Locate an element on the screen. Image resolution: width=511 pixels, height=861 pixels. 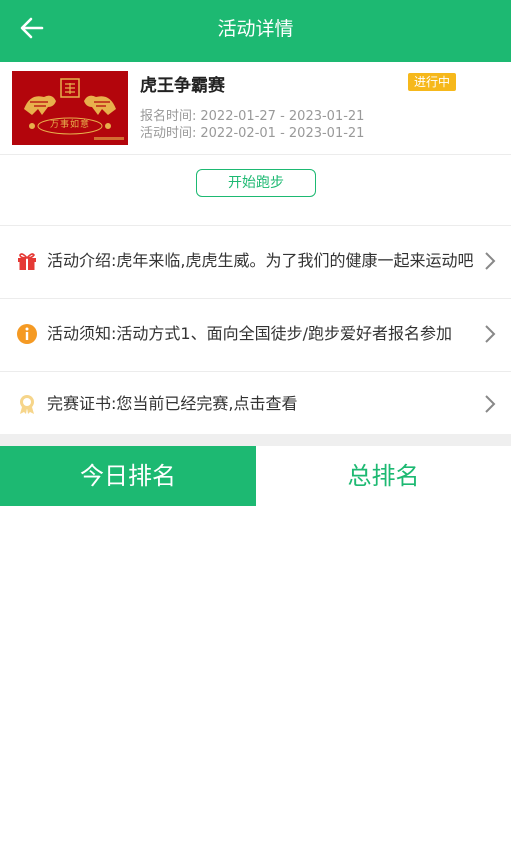
start-running-button: 开始跑步 is located at coordinates (256, 183).